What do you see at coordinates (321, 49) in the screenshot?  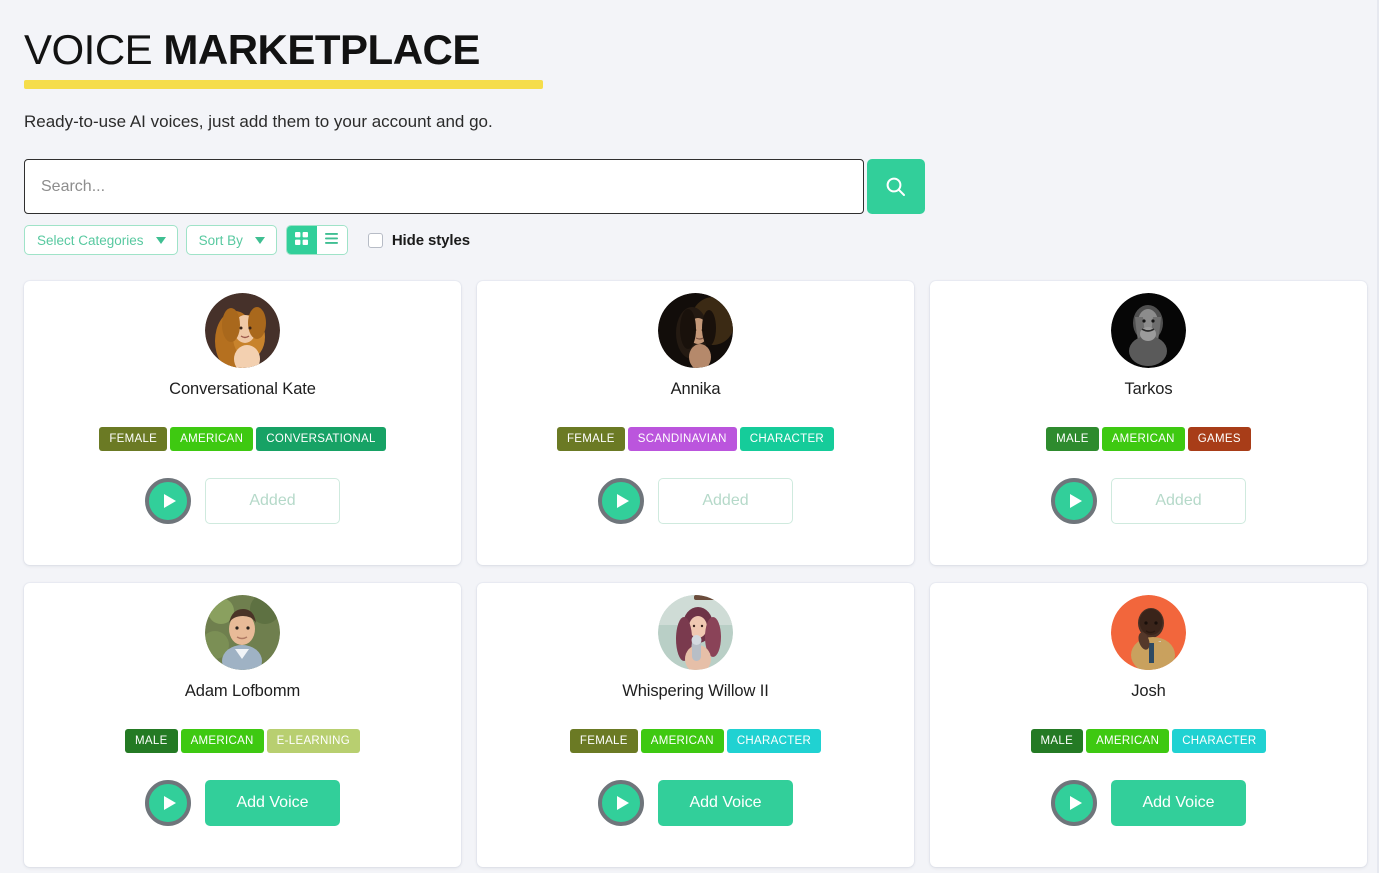 I see `page-title-bold: MARKETPLACE` at bounding box center [321, 49].